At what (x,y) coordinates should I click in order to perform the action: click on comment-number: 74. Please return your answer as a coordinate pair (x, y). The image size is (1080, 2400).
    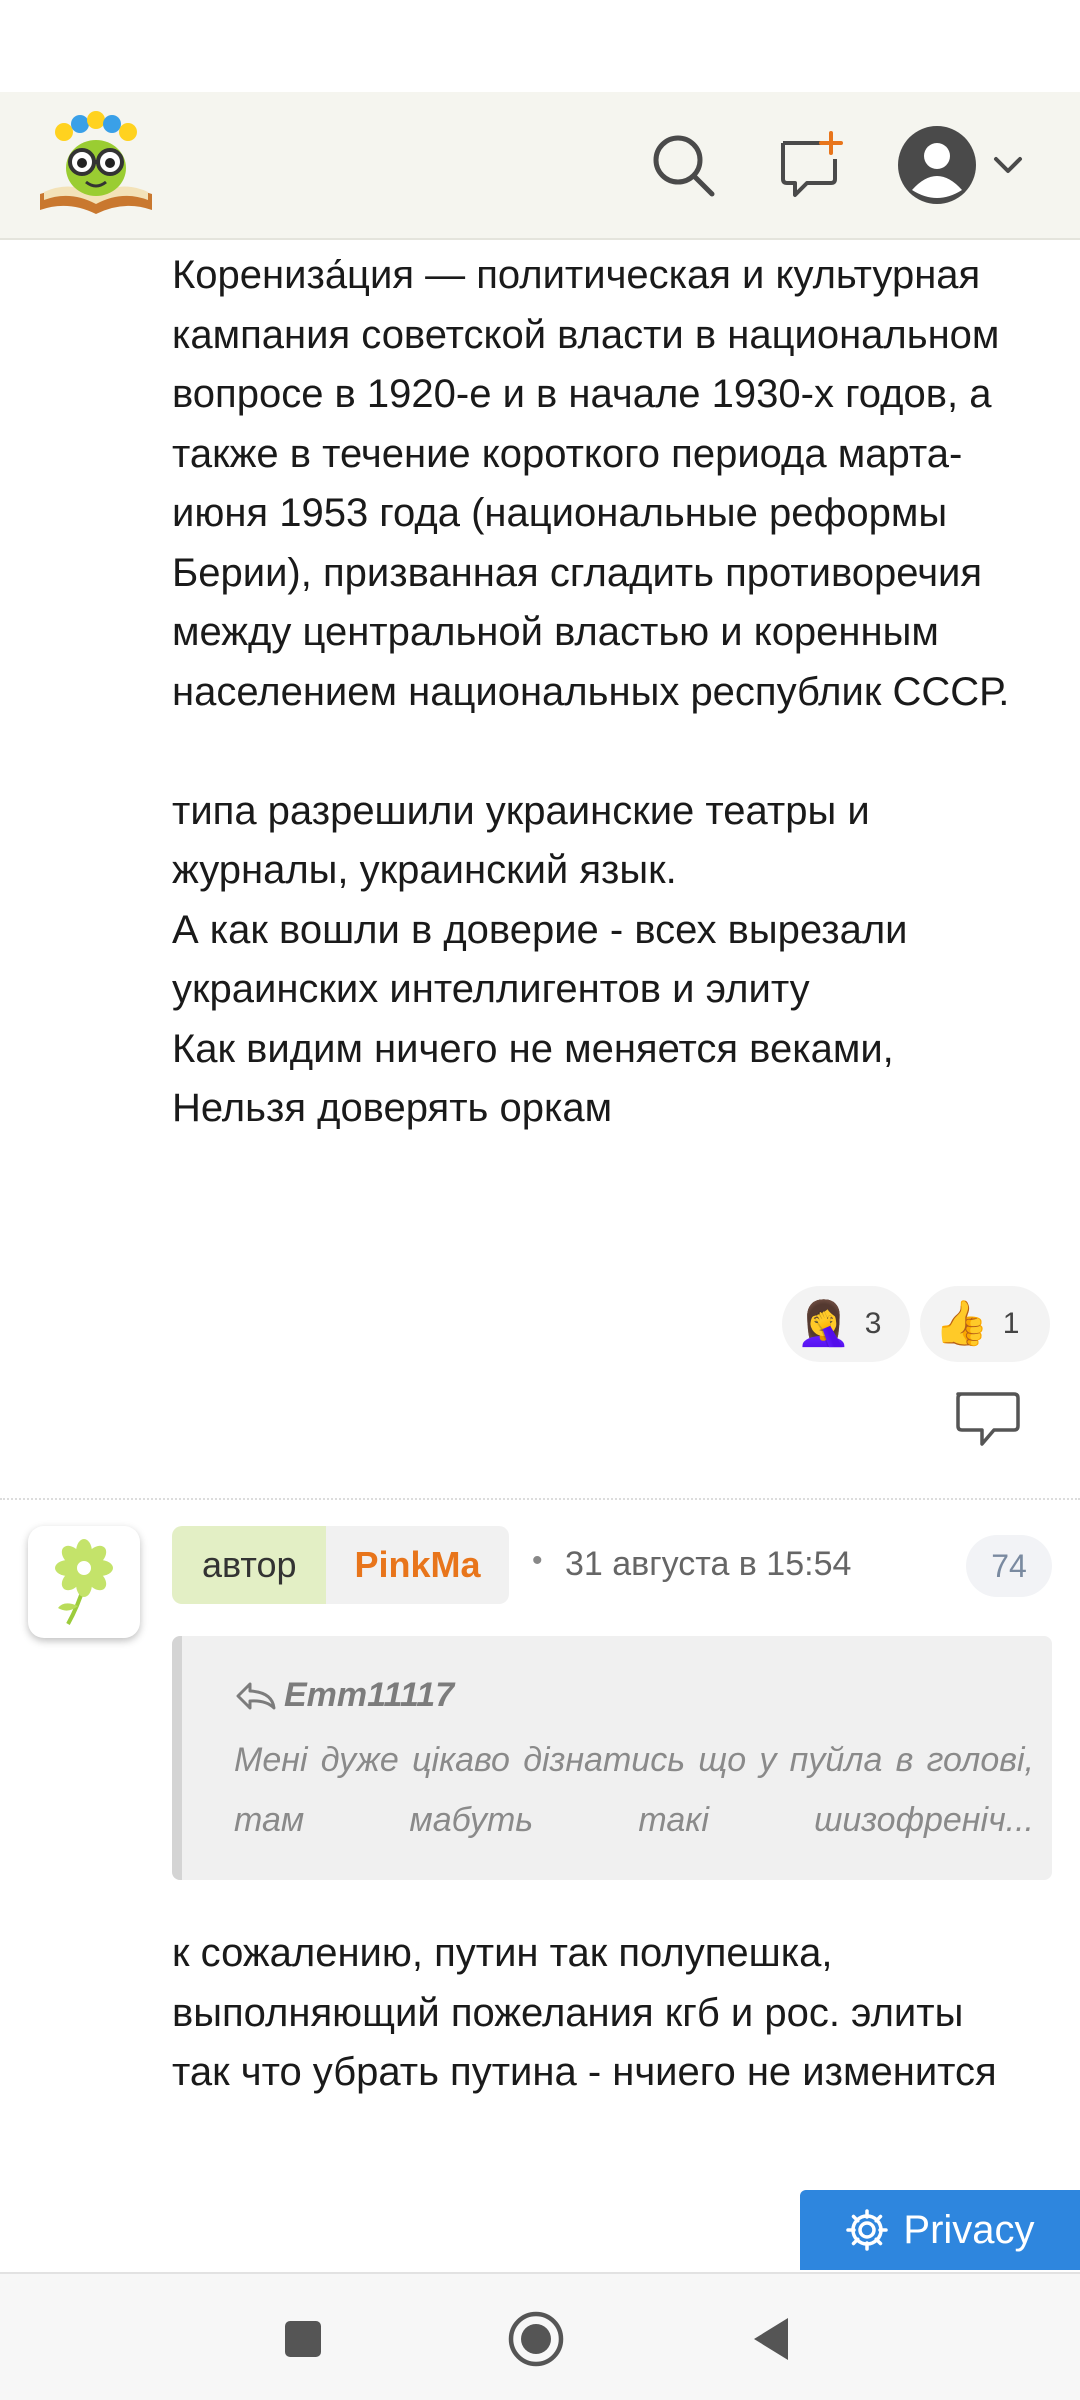
    Looking at the image, I should click on (1009, 1566).